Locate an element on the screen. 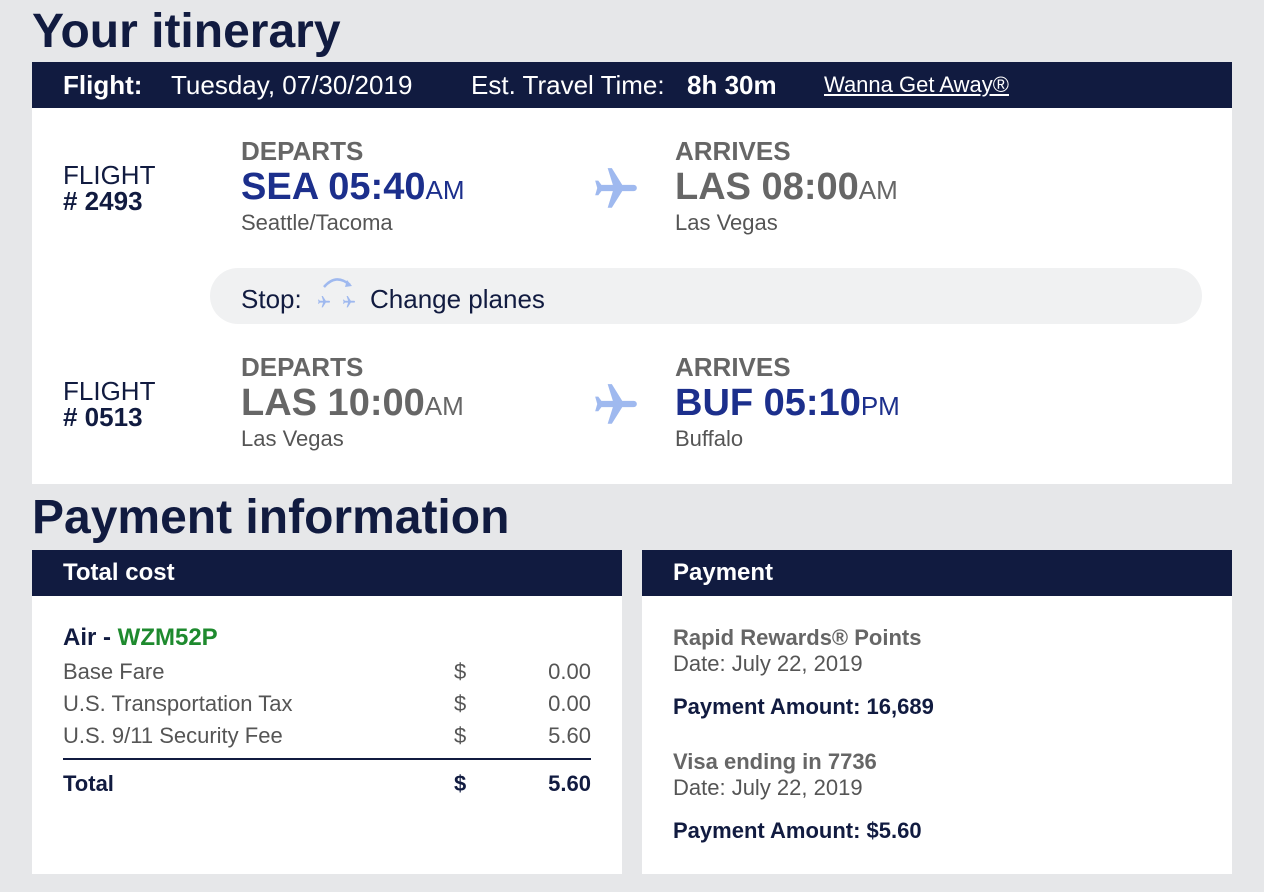 The image size is (1264, 892). flight-2-arrives-time: BUF 05:10PM is located at coordinates (787, 403).